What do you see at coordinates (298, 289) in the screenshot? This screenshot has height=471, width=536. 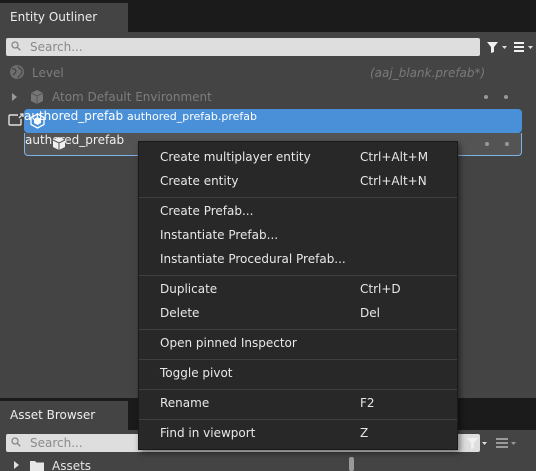 I see `menu-item-duplicate: Duplicate Ctrl+D` at bounding box center [298, 289].